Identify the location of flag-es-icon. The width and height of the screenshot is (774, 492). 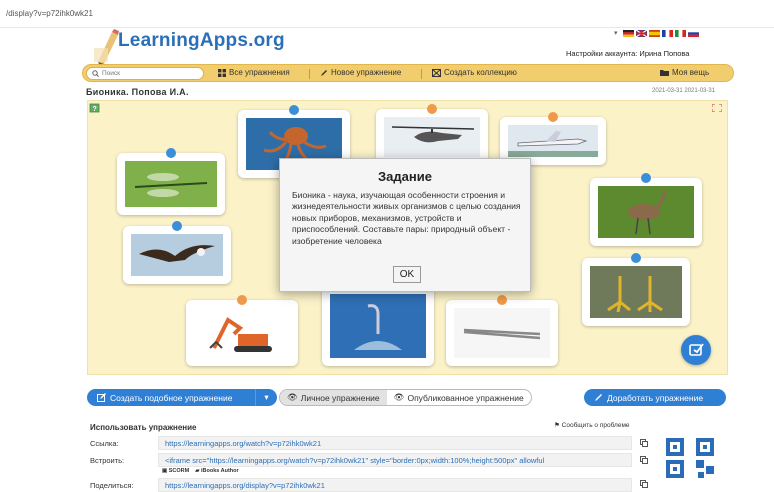
(654, 33).